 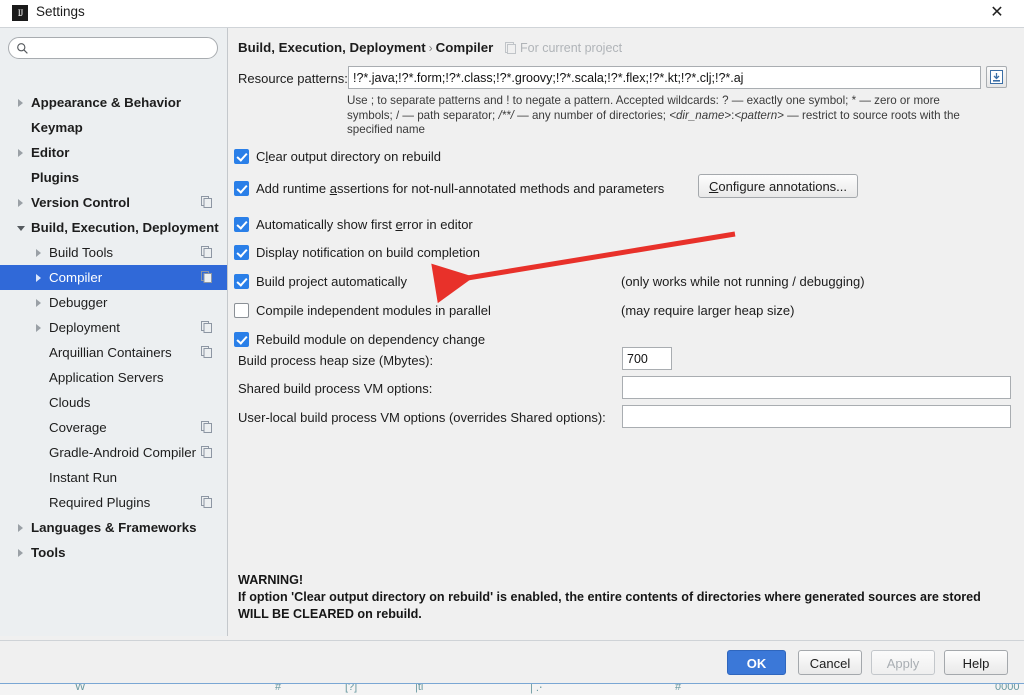 What do you see at coordinates (113, 252) in the screenshot?
I see `sidebar-item-build-tools: Build Tools` at bounding box center [113, 252].